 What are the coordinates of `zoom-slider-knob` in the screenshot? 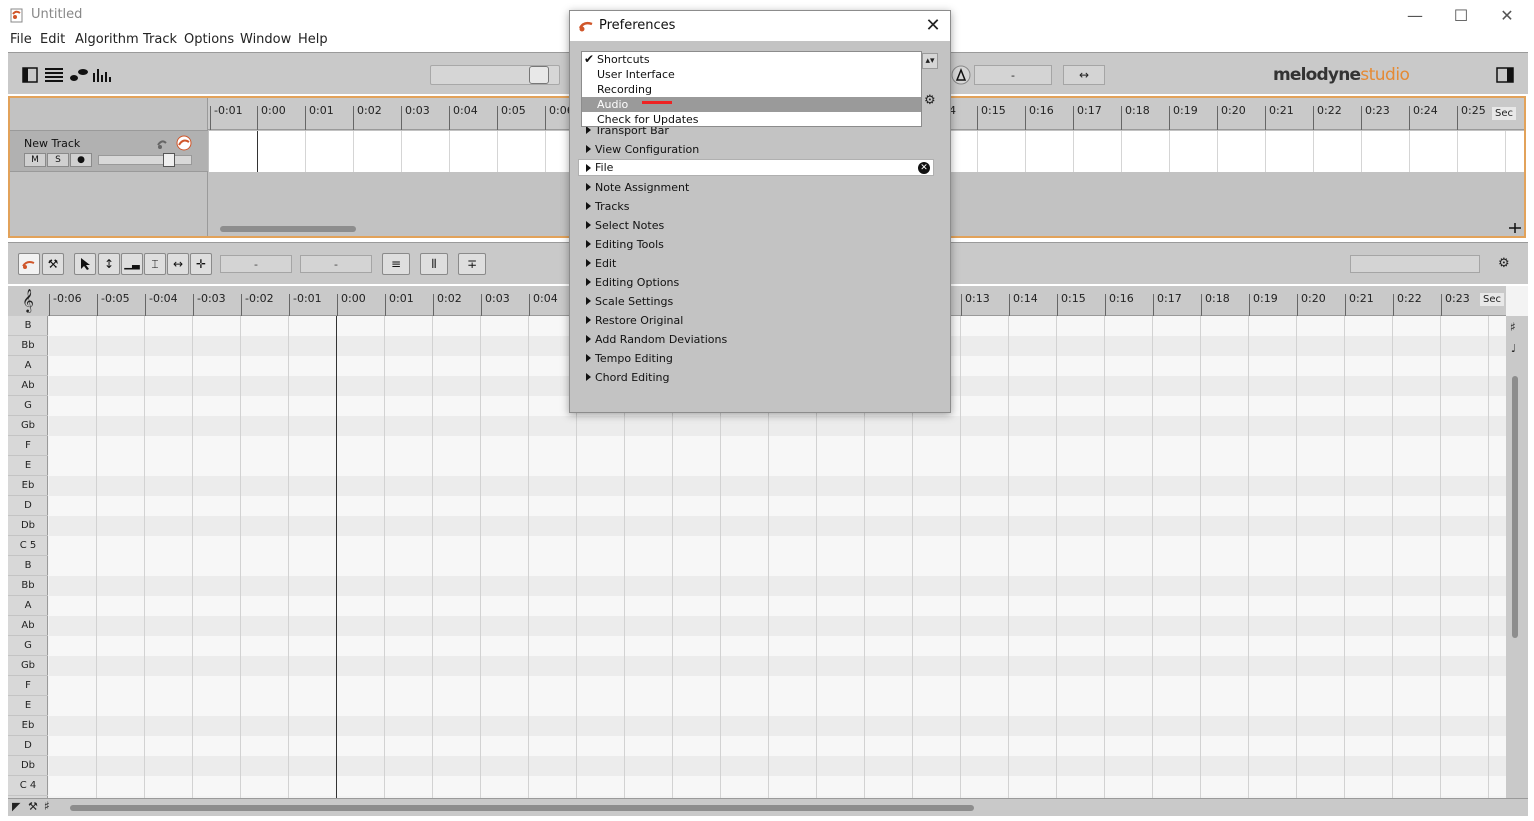 It's located at (539, 75).